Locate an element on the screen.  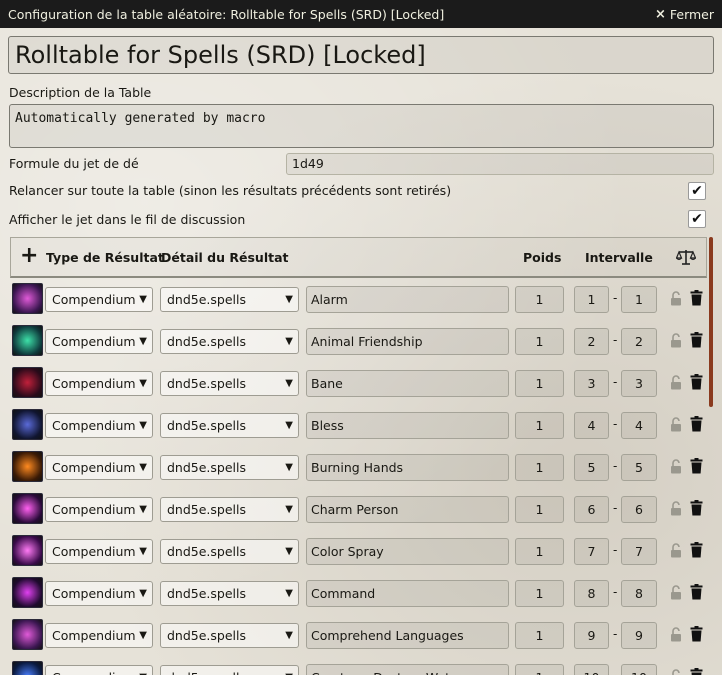
result-text-input: Charm Person is located at coordinates (407, 509).